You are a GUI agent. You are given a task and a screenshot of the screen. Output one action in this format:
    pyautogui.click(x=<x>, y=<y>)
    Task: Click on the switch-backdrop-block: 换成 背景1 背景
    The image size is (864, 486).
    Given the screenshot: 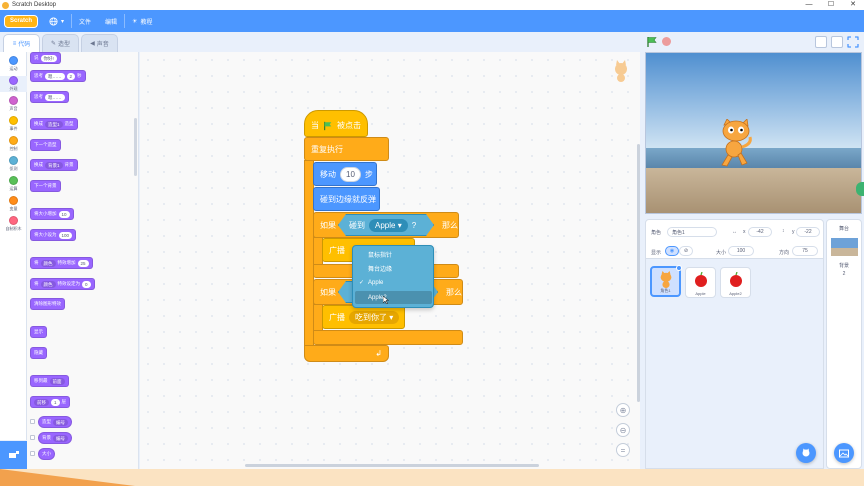 What is the action you would take?
    pyautogui.click(x=54, y=165)
    